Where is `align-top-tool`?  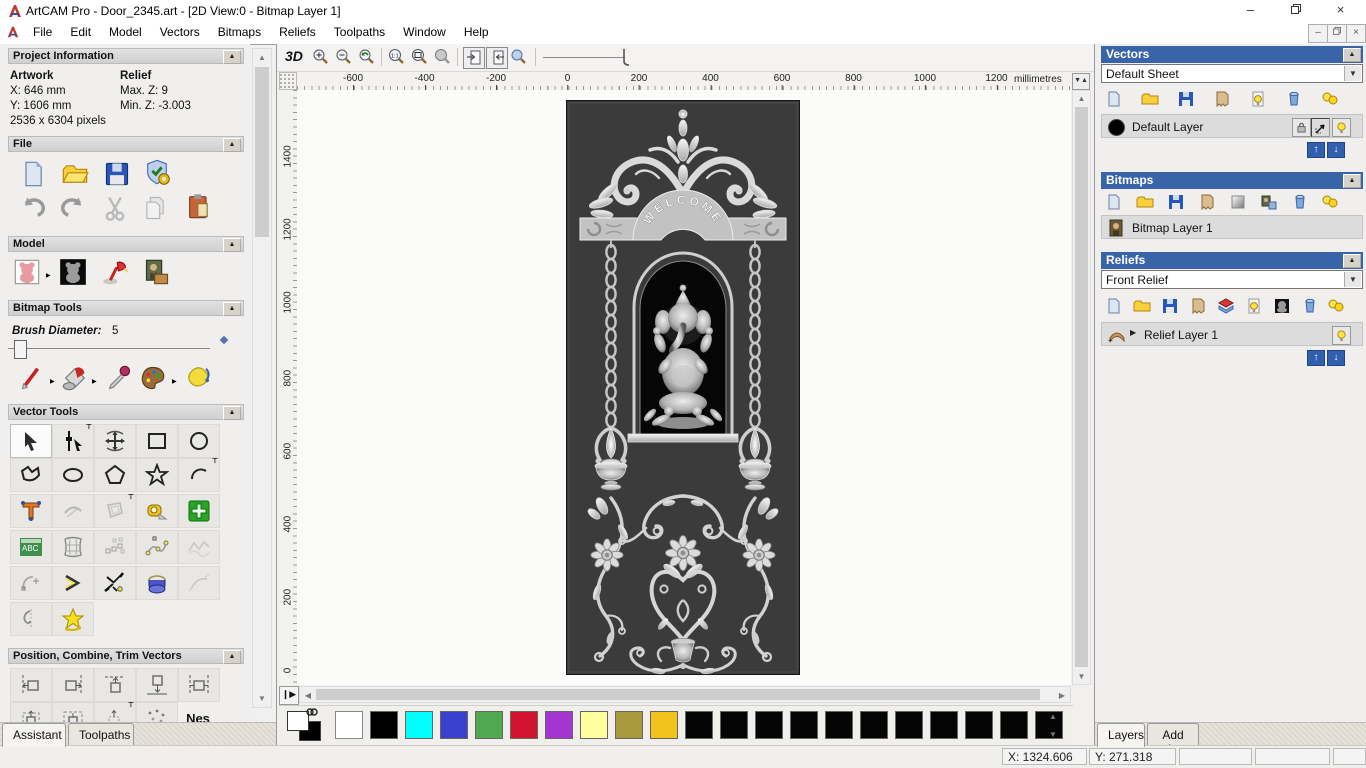
align-top-tool is located at coordinates (115, 685).